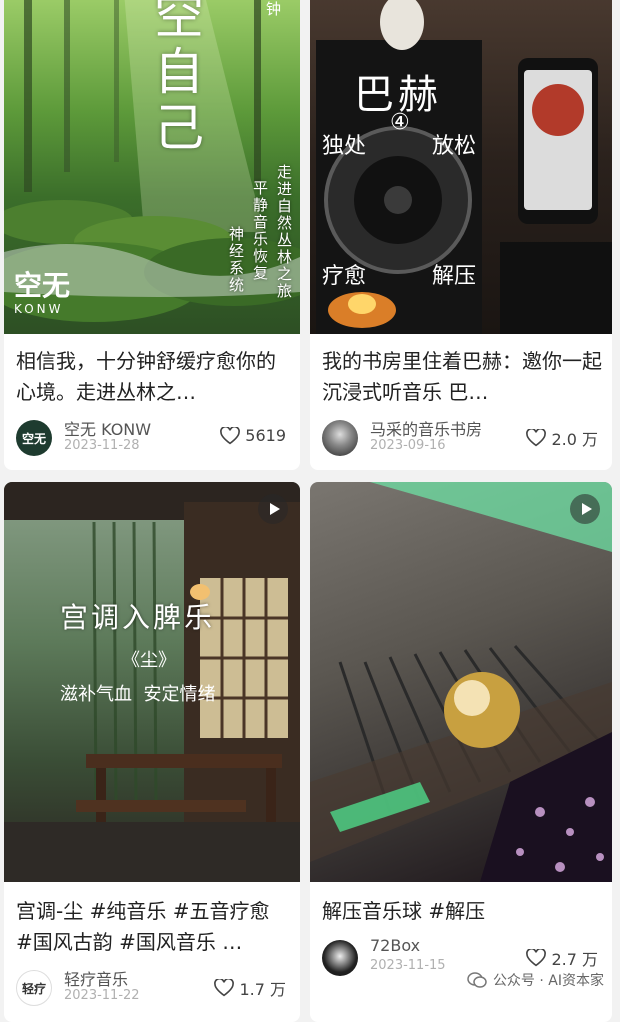 This screenshot has width=620, height=1022. I want to click on avatar-text: 轻疗, so click(33, 988).